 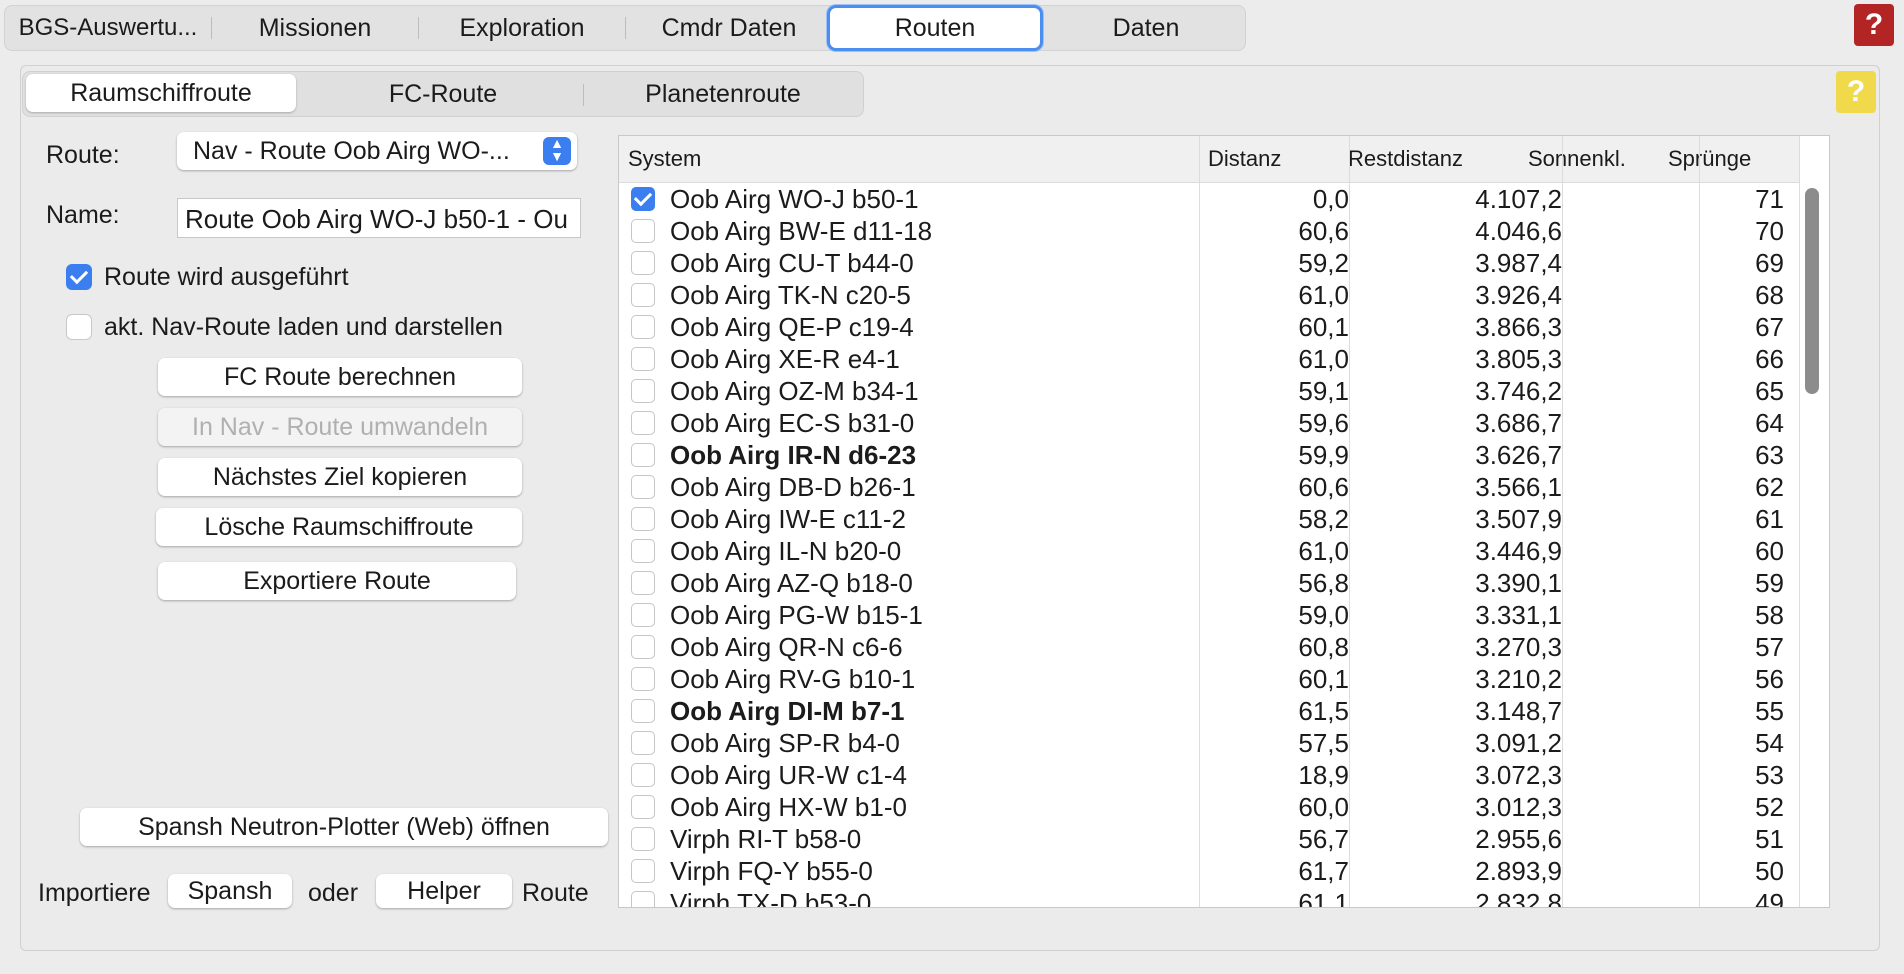 I want to click on table-row: Oob Airg IL-N b20-0 61,0 3.446,9 60, so click(x=1209, y=551).